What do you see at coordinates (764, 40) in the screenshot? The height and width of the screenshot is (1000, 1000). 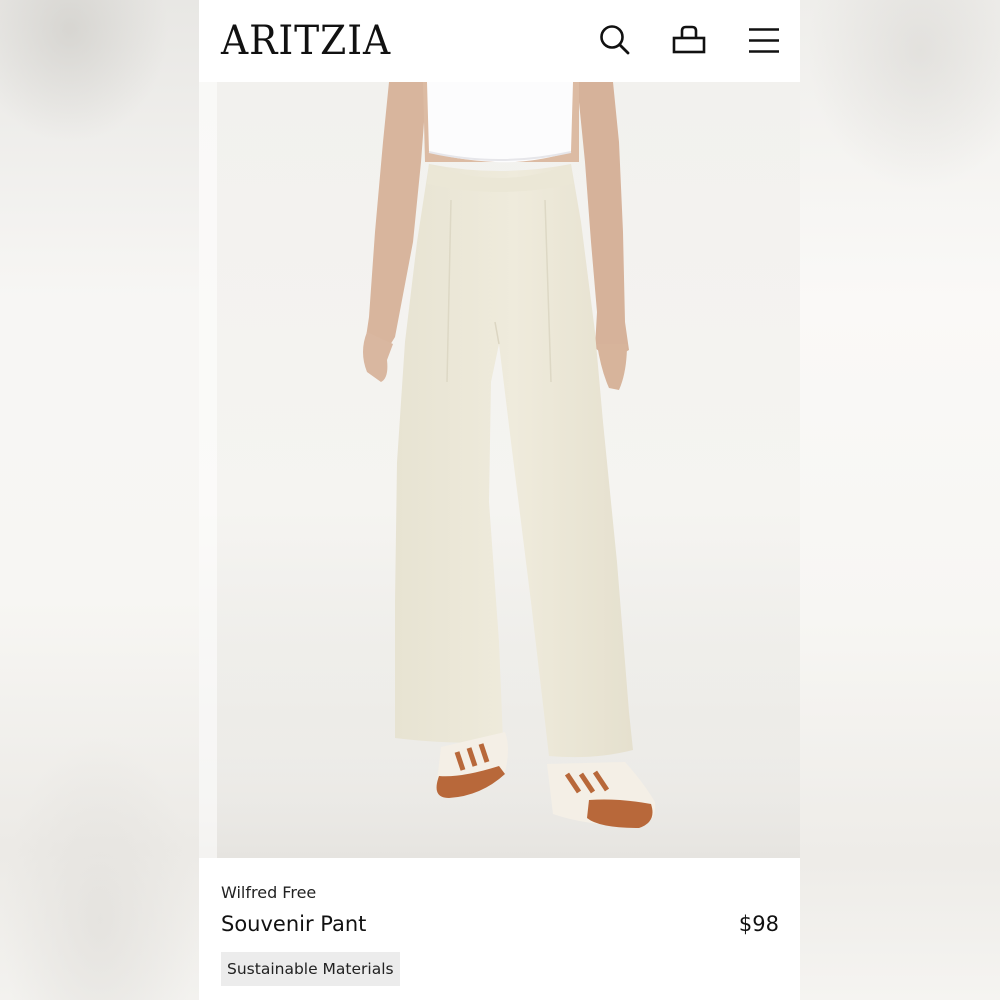 I see `menu-icon` at bounding box center [764, 40].